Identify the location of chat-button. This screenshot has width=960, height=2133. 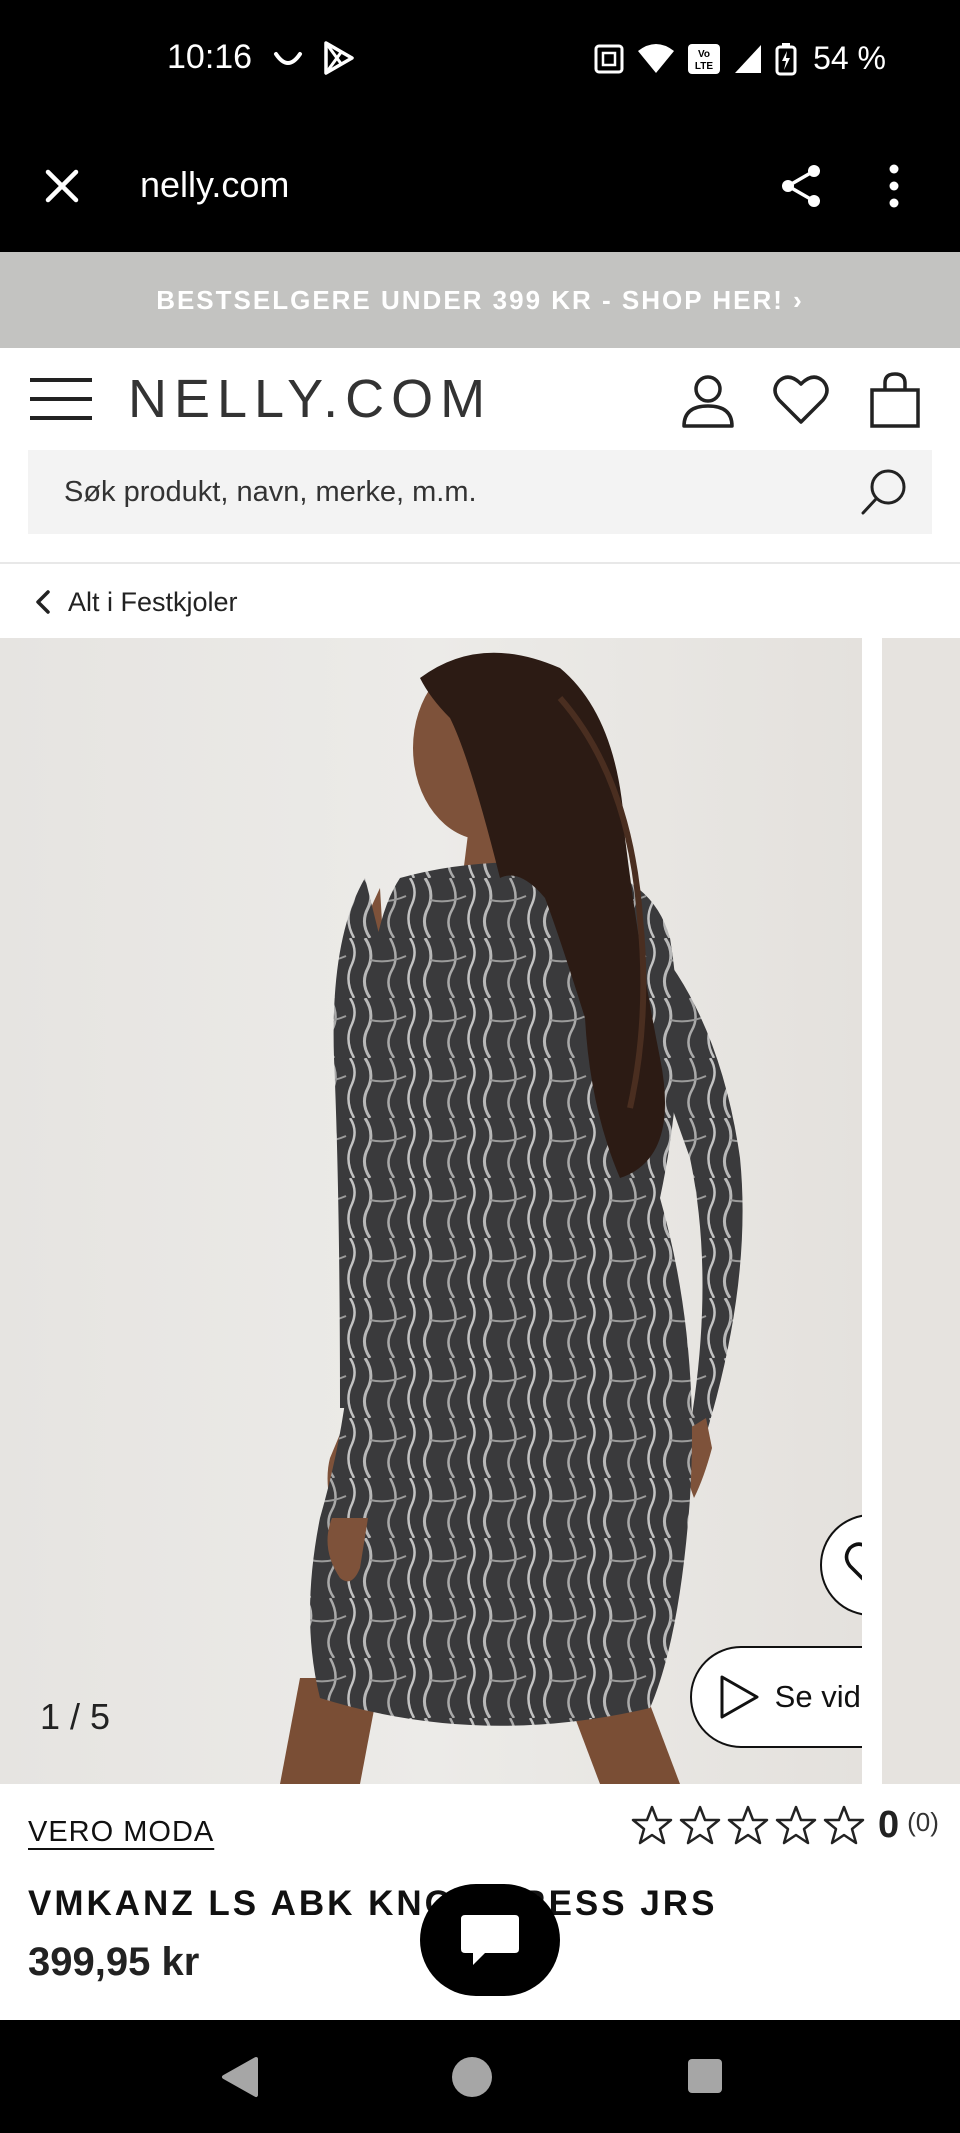
(490, 1940).